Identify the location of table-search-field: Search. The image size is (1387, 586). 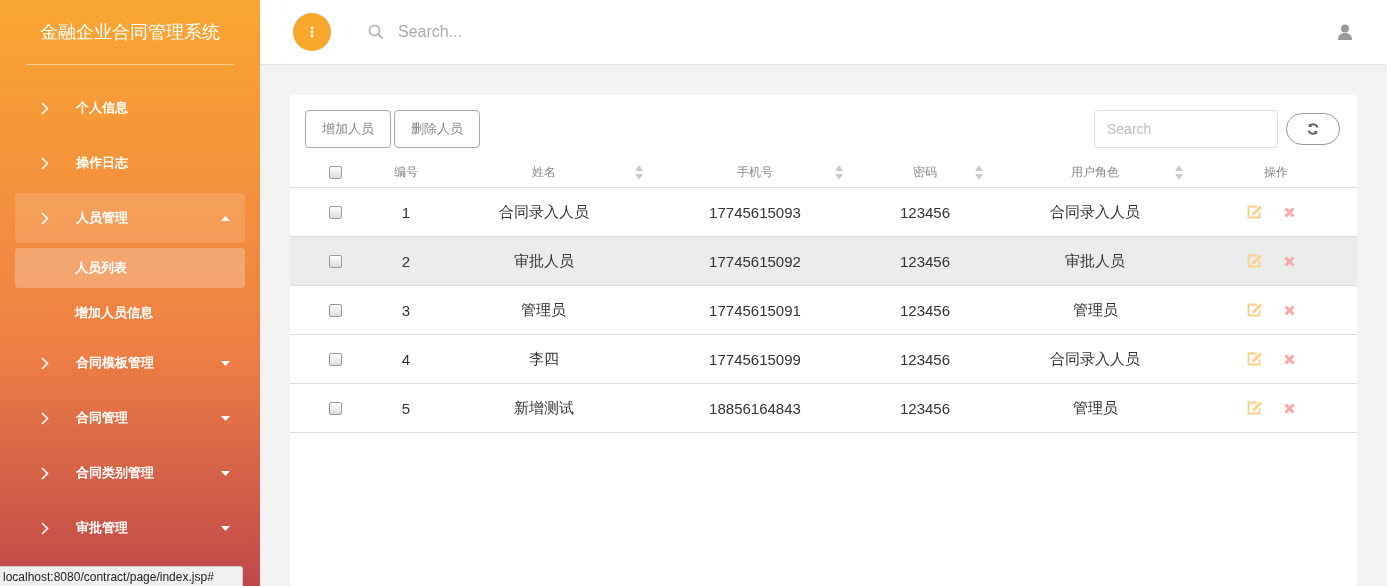
(1186, 129).